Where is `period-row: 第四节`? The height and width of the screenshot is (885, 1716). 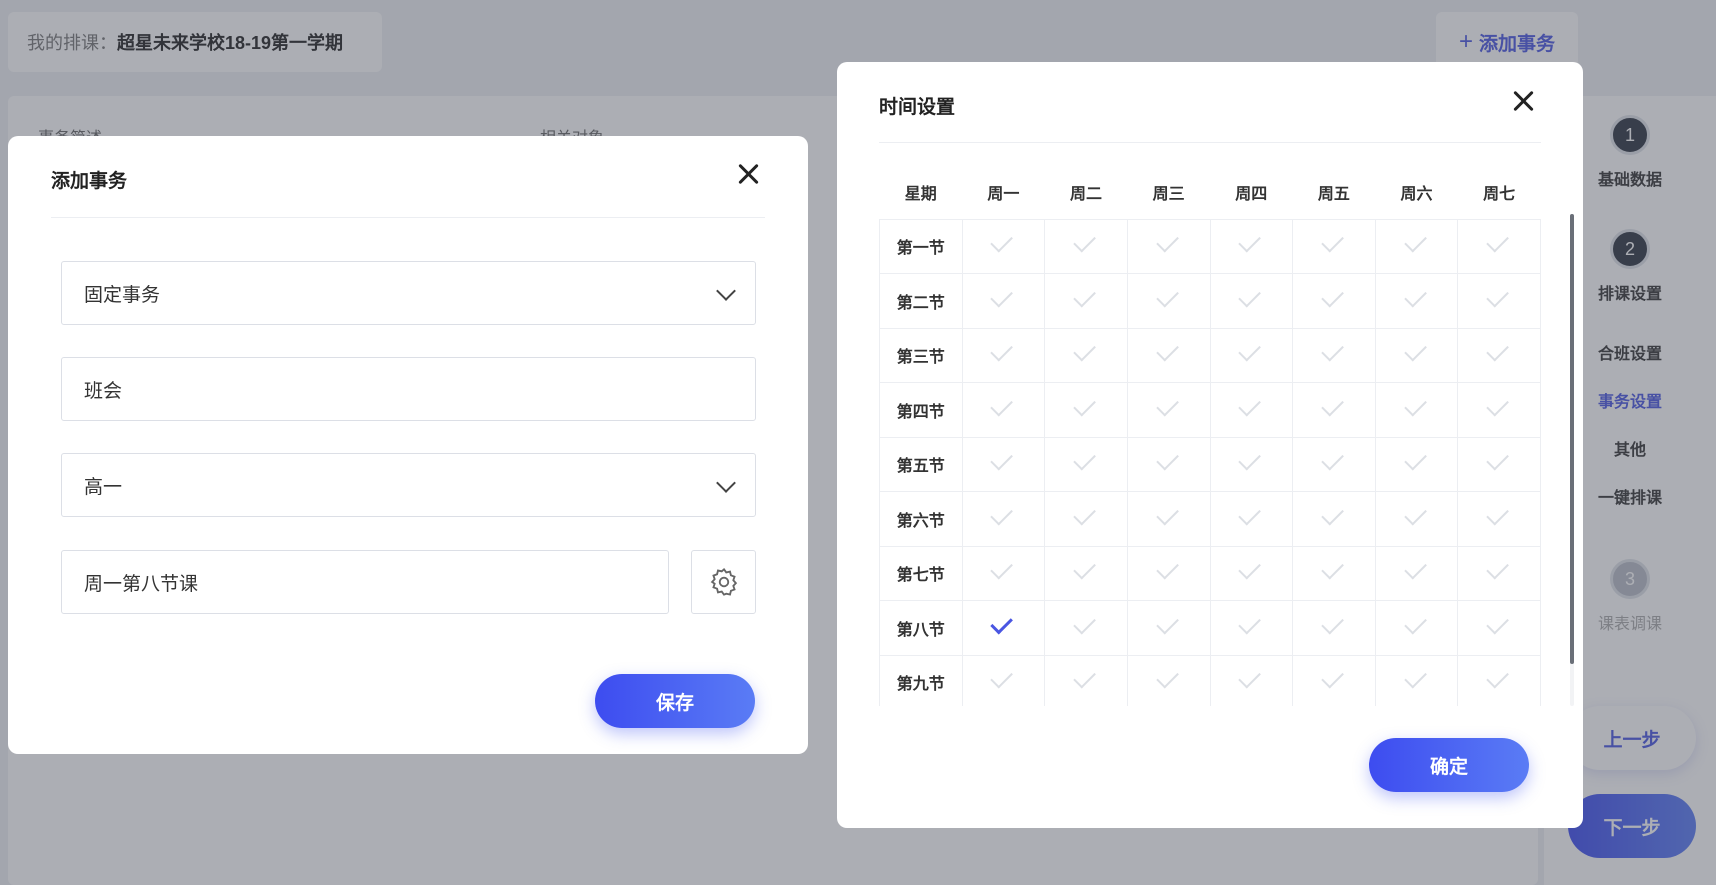 period-row: 第四节 is located at coordinates (1210, 410).